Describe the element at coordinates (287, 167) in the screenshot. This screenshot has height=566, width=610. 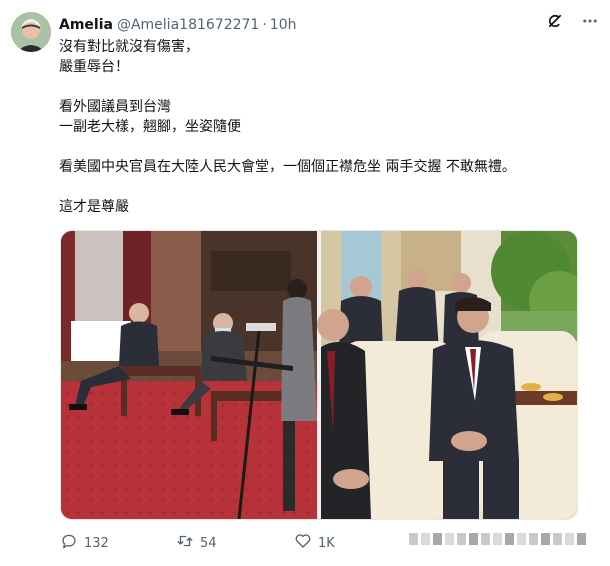
I see `tweet-line: 看美國中央官員在大陸人民大會堂，一個個正襟危坐 兩手交握 不敢無禮。` at that location.